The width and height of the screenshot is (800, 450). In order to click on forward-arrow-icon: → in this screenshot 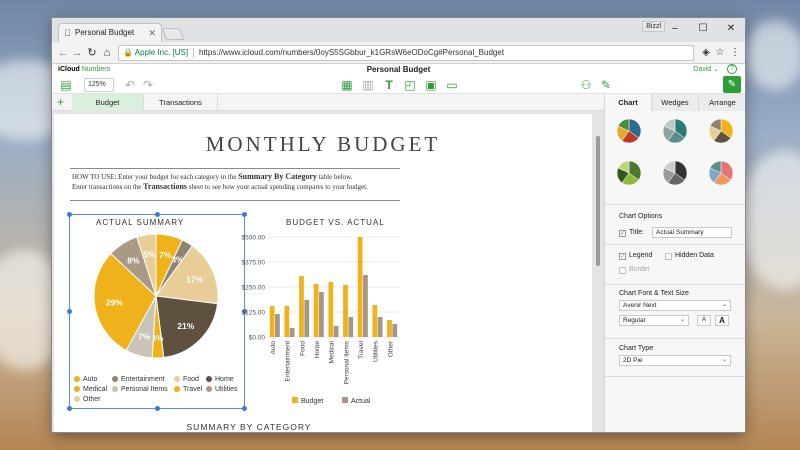, I will do `click(77, 53)`.